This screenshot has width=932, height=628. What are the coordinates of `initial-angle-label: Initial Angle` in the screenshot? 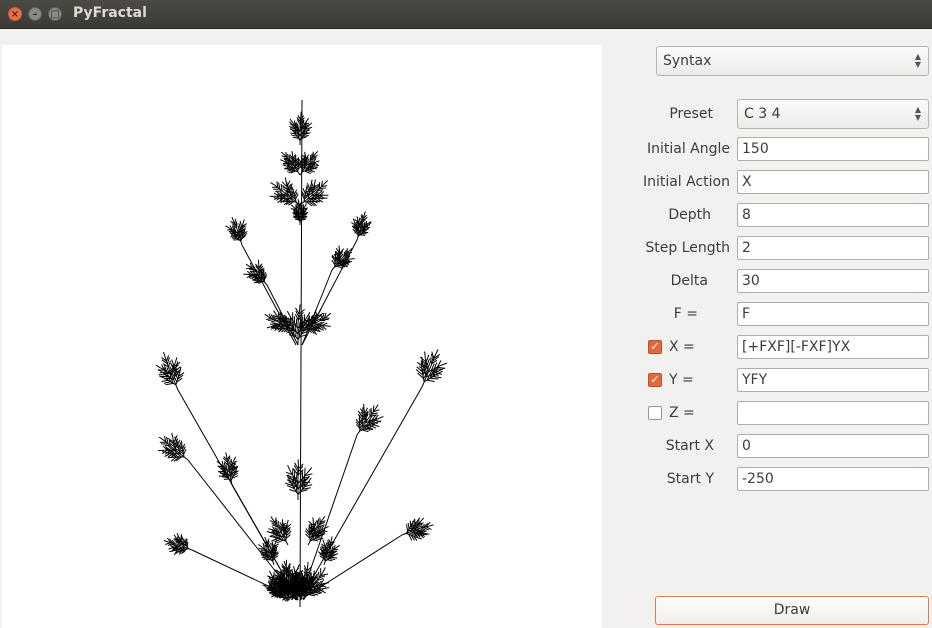 It's located at (688, 149).